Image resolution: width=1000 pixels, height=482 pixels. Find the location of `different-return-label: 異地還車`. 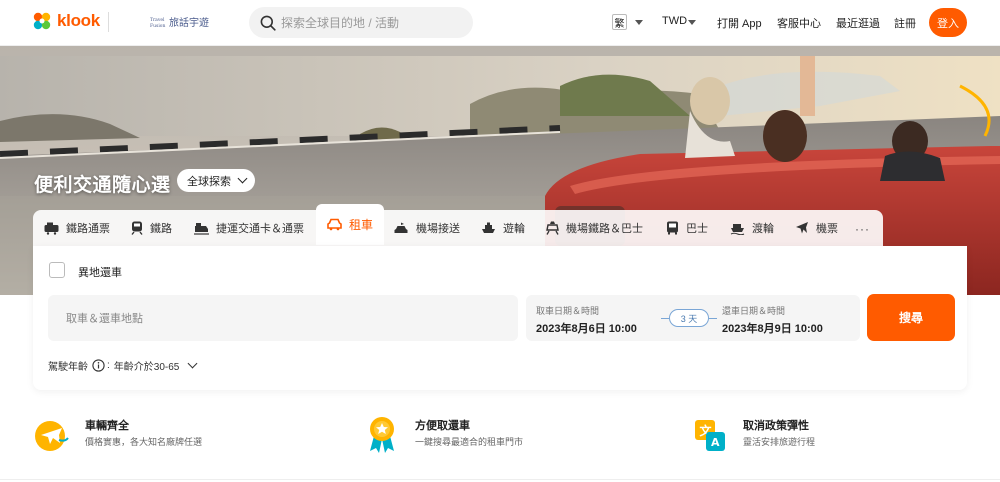

different-return-label: 異地還車 is located at coordinates (100, 273).